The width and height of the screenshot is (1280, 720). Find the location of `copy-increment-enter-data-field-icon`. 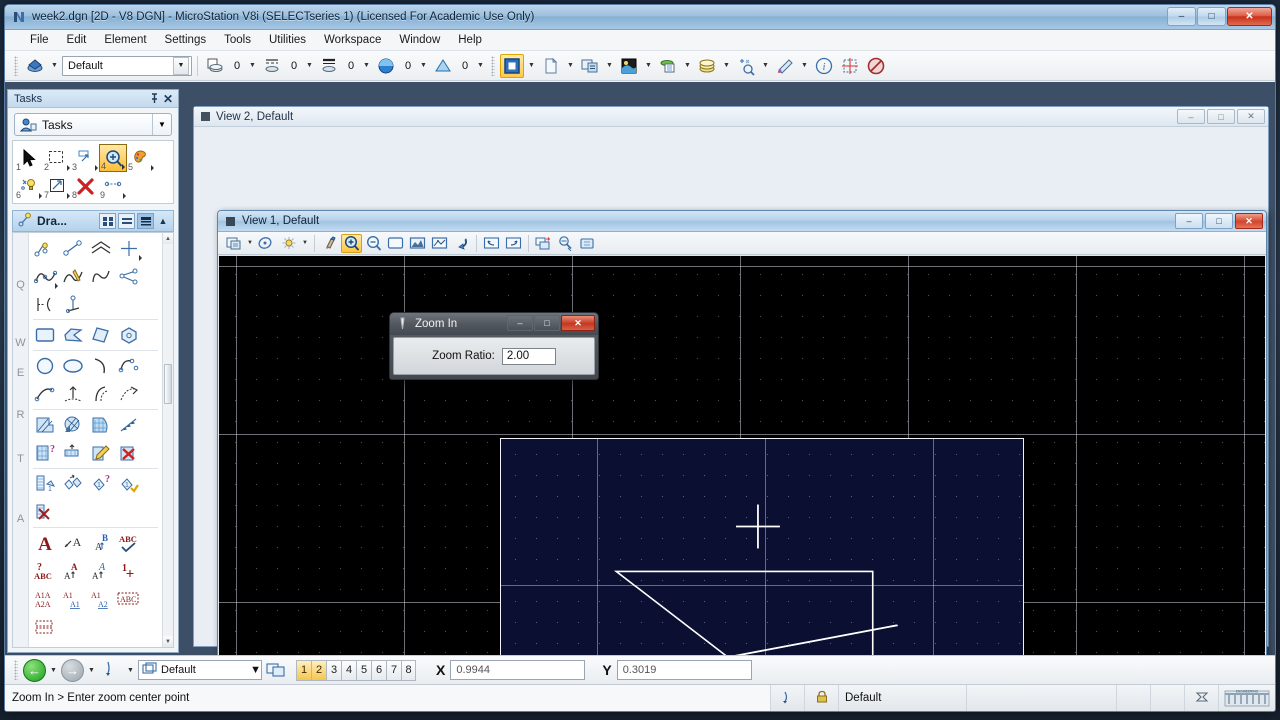

copy-increment-enter-data-field-icon is located at coordinates (45, 627).